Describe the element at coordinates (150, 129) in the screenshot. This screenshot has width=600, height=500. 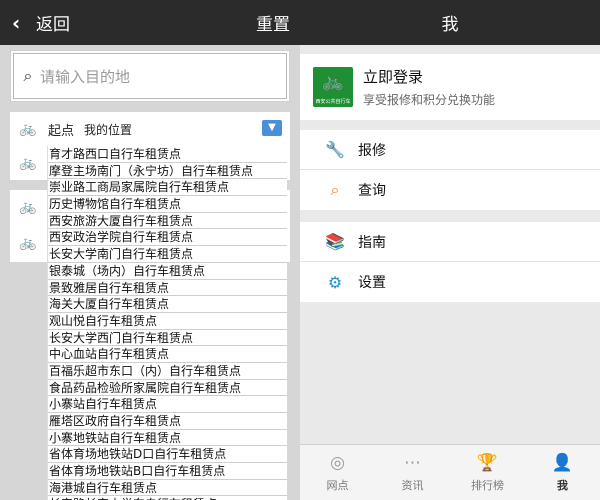
I see `start-row: 🚲 起点 我的位置 ▼` at that location.